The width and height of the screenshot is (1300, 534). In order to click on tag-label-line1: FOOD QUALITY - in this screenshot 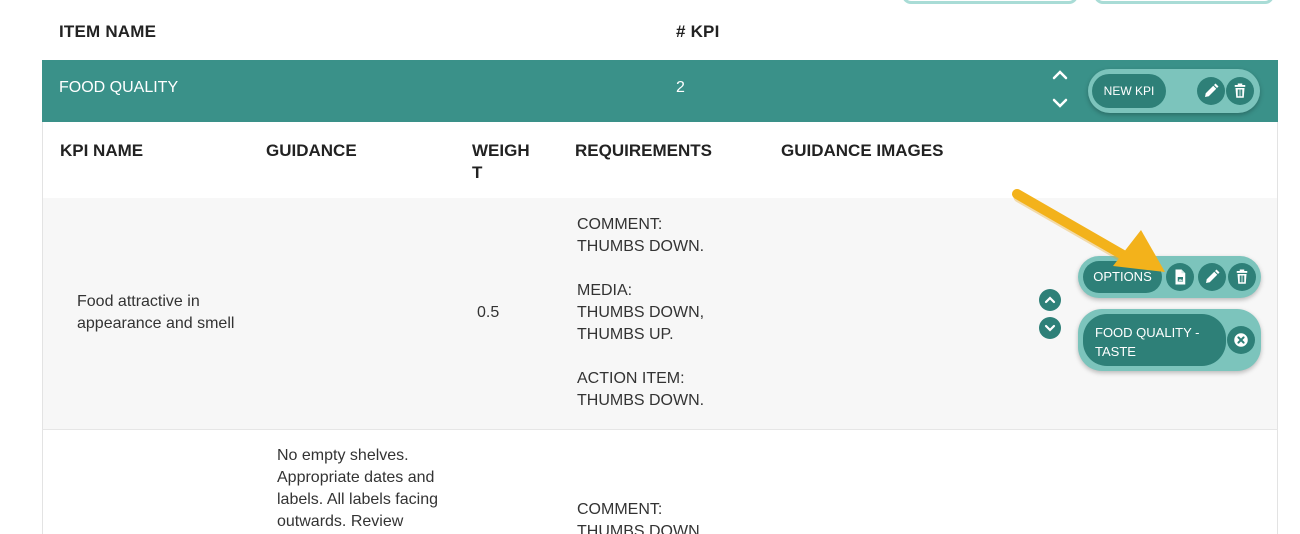, I will do `click(1147, 332)`.